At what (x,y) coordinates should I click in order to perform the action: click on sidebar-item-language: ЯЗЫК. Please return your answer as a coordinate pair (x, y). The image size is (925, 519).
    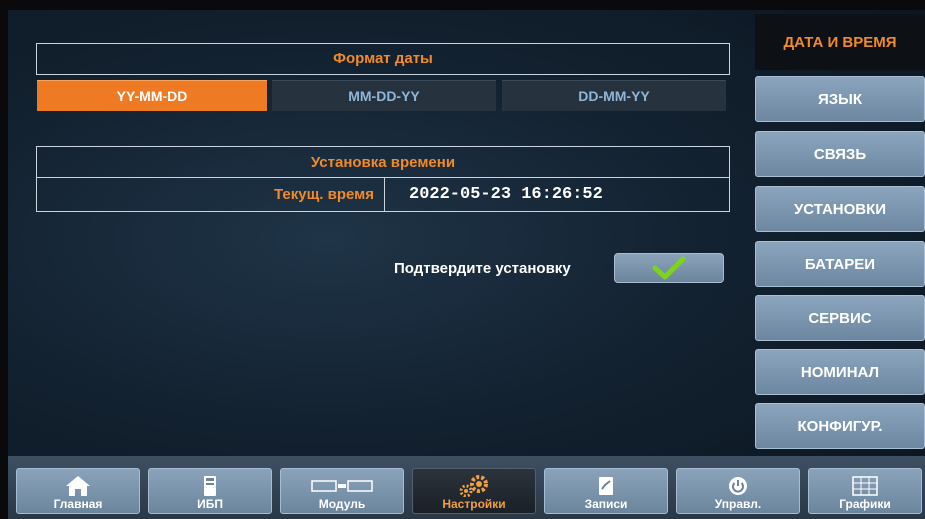
    Looking at the image, I should click on (840, 99).